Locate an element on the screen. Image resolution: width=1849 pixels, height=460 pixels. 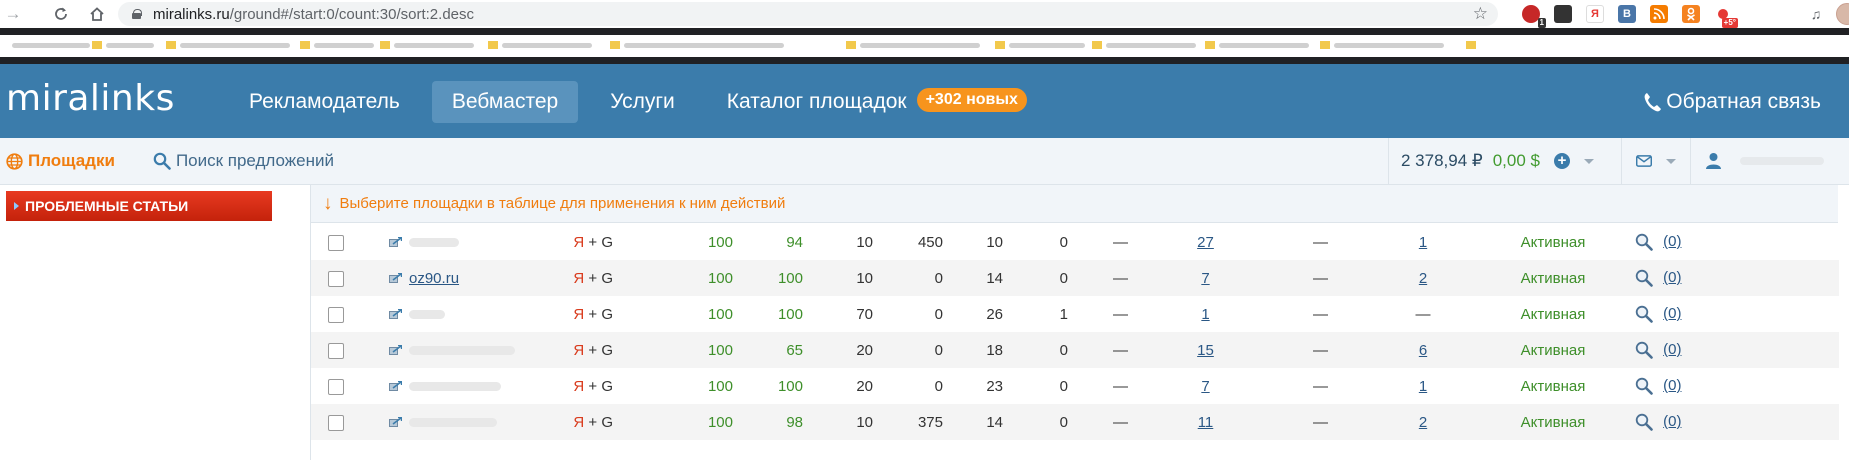
site-cell is located at coordinates (451, 350).